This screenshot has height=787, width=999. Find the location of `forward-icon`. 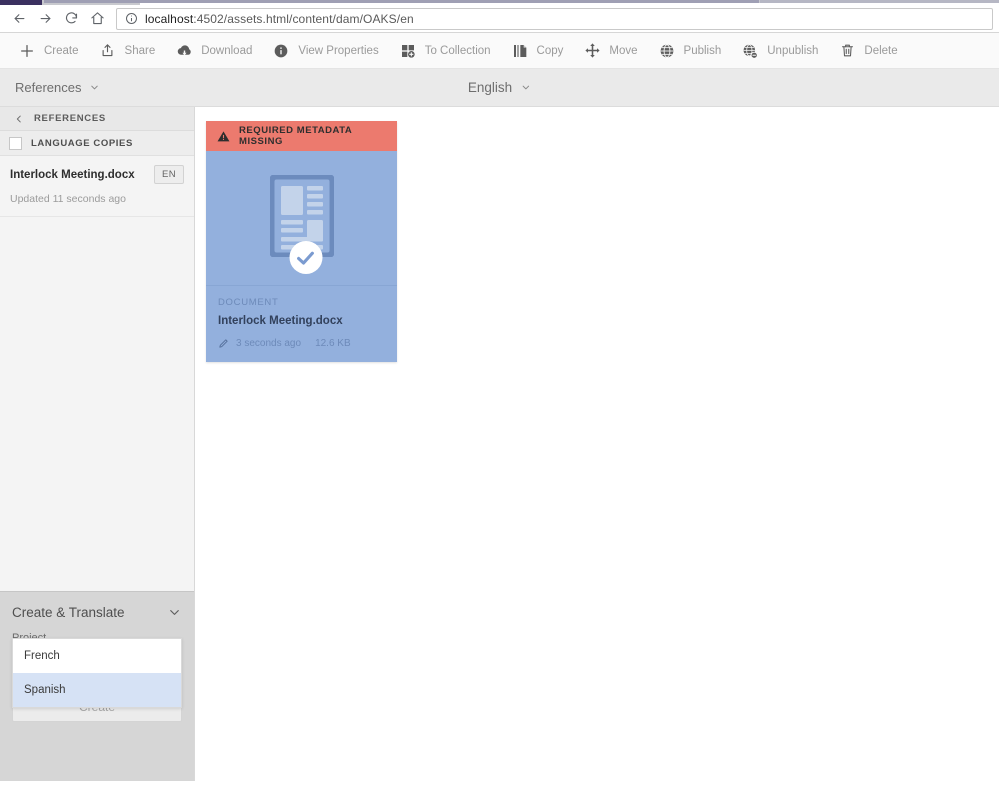

forward-icon is located at coordinates (45, 19).